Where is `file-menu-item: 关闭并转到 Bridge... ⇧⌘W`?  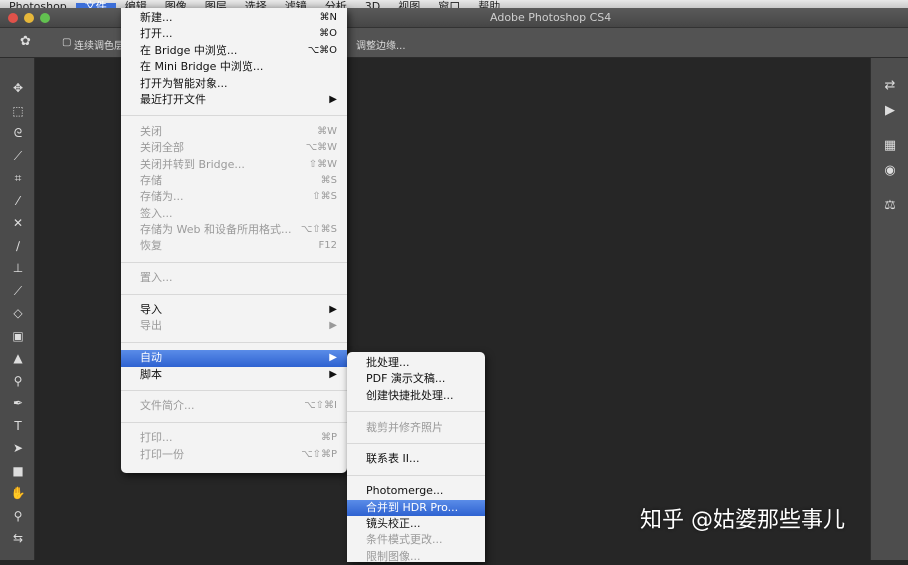 file-menu-item: 关闭并转到 Bridge... ⇧⌘W is located at coordinates (234, 165).